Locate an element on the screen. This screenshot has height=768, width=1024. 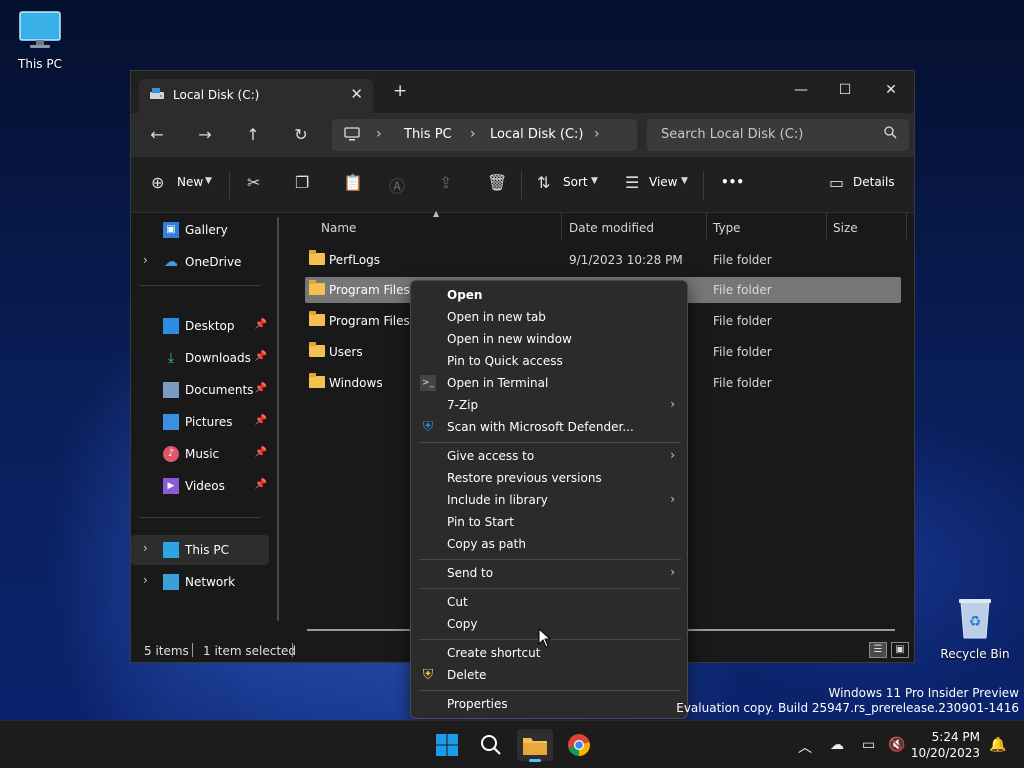
menu-item-send-to: Send to › is located at coordinates (549, 573).